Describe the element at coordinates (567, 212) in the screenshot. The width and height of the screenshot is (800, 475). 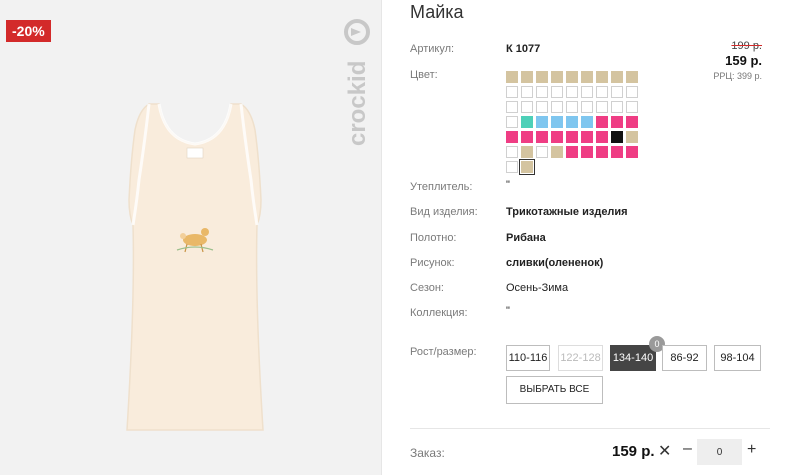
I see `product-type-value: Трикотажные изделия` at that location.